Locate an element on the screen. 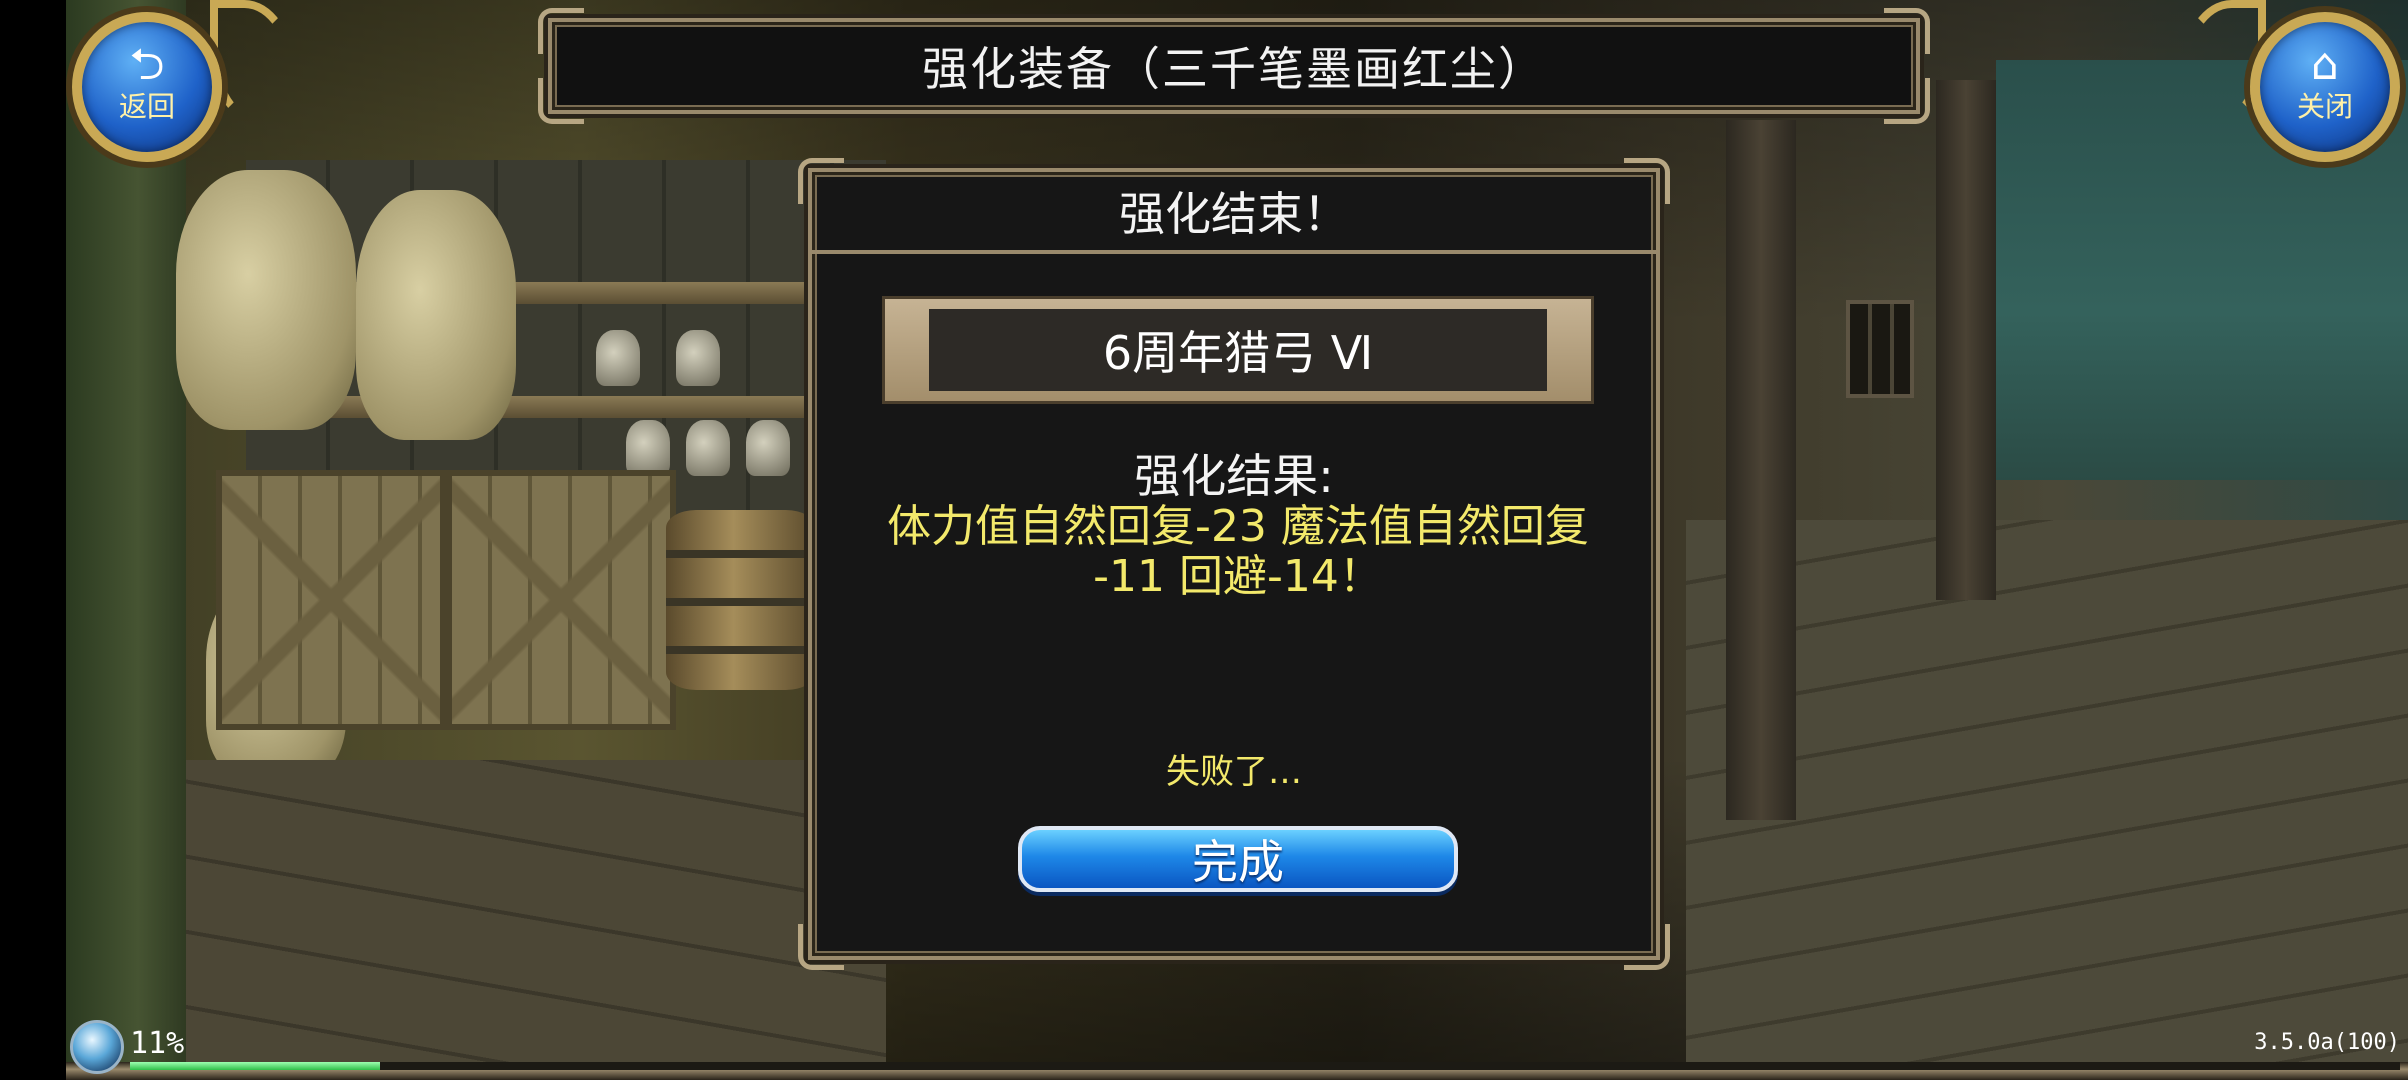  progress-fill is located at coordinates (255, 1066).